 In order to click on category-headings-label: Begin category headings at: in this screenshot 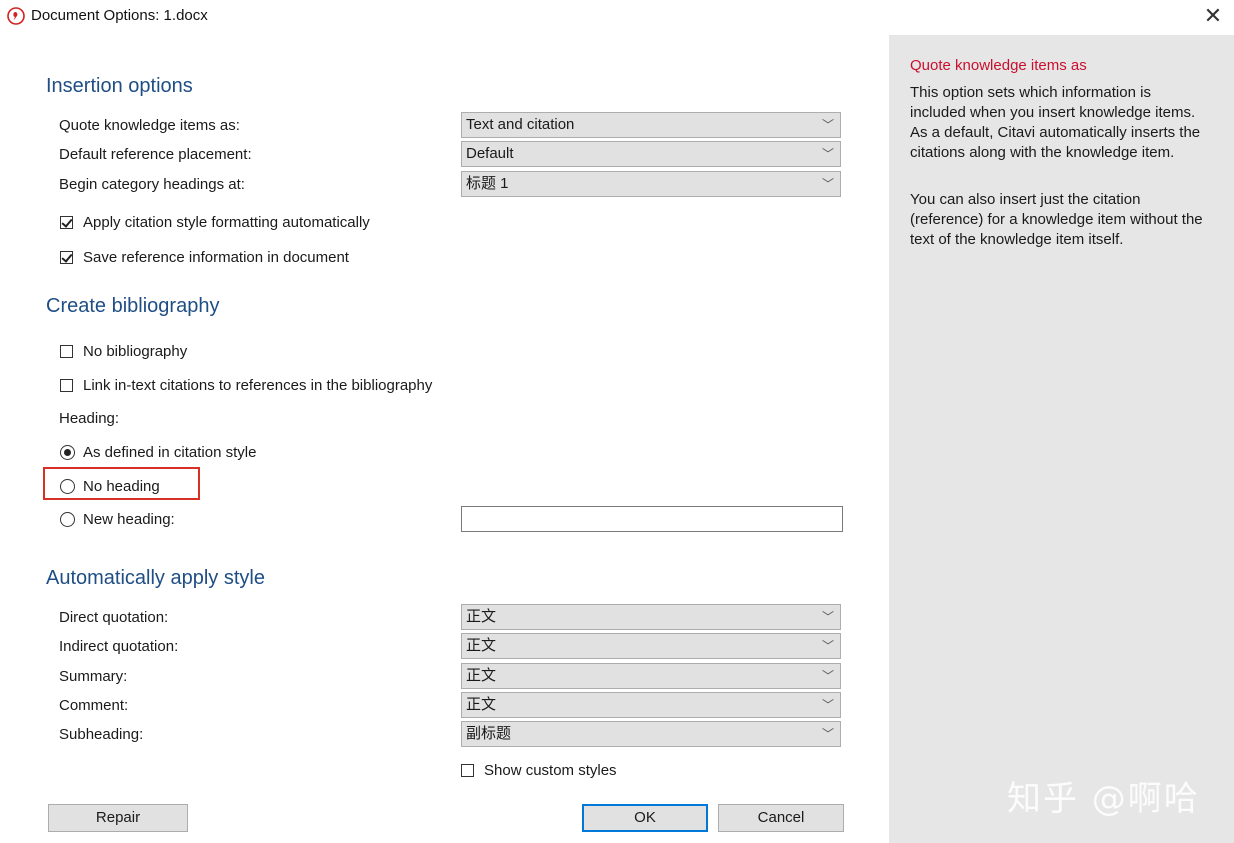, I will do `click(152, 184)`.